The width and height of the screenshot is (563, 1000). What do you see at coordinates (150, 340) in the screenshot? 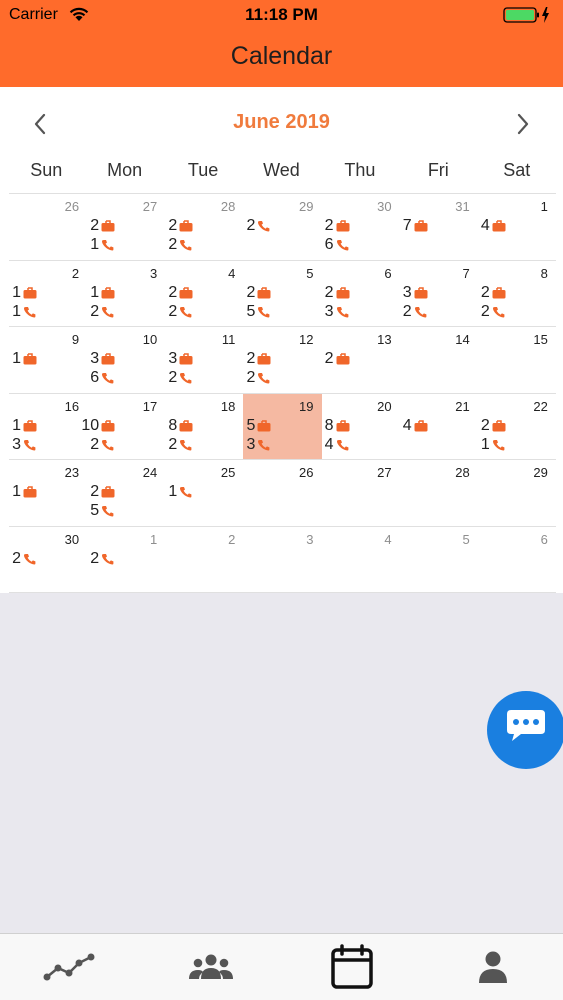
I see `day-number: 10` at bounding box center [150, 340].